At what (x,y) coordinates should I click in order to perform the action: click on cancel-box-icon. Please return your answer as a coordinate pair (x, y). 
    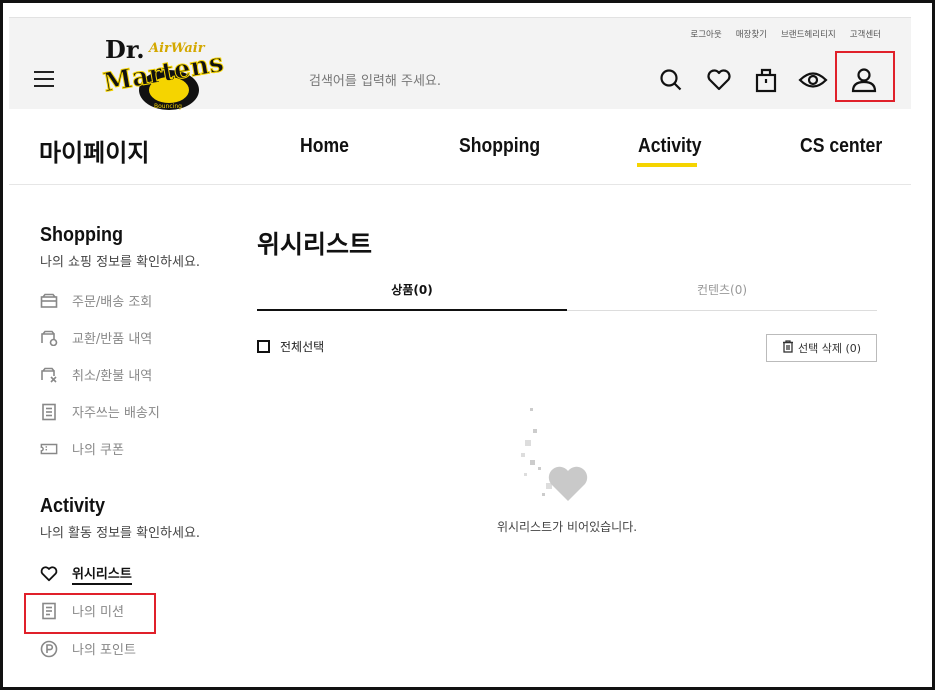
    Looking at the image, I should click on (49, 375).